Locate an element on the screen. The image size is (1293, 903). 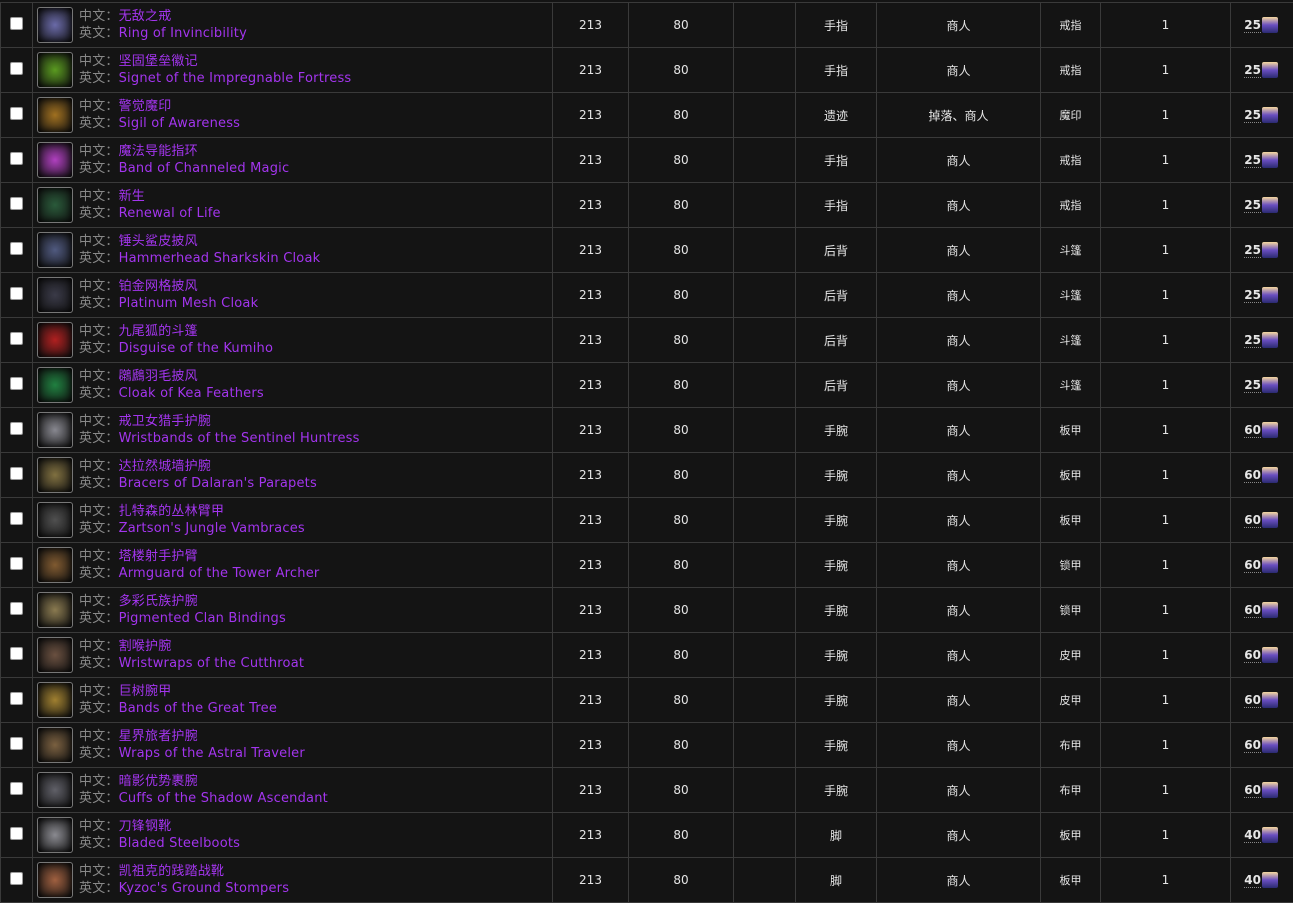
item-name-cn-link: 刀锋钢靴 is located at coordinates (145, 826).